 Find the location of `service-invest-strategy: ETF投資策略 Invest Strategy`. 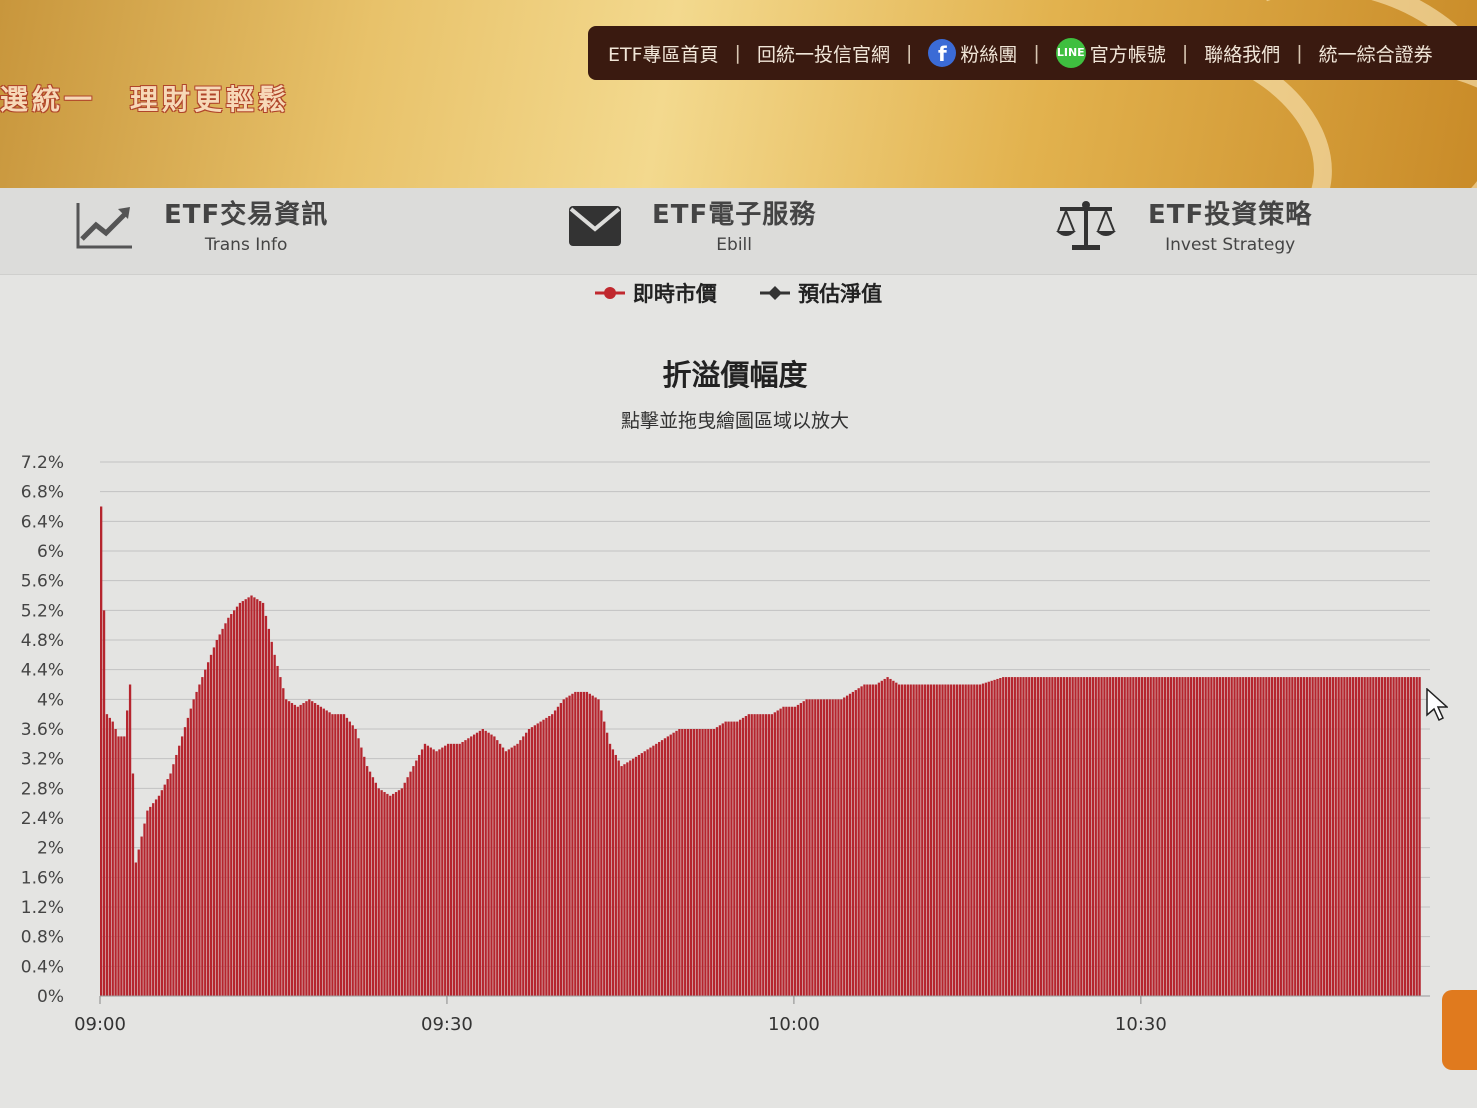

service-invest-strategy: ETF投資策略 Invest Strategy is located at coordinates (1183, 224).